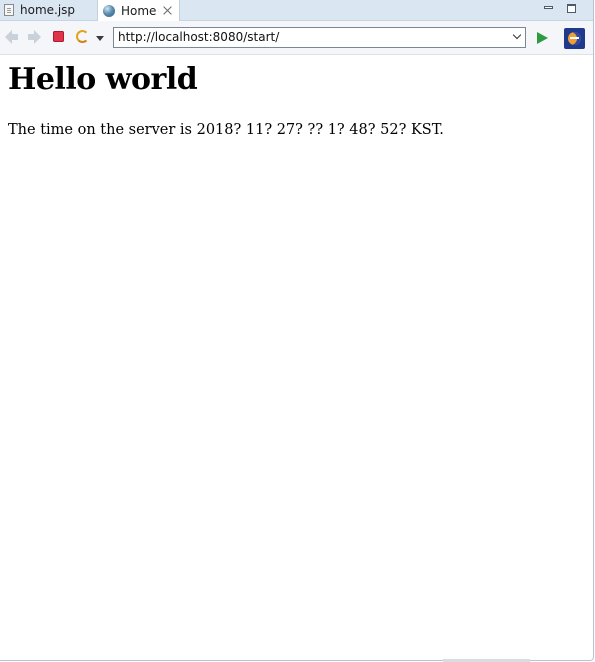 The width and height of the screenshot is (595, 662). I want to click on tab-strip: home.jsp Home, so click(296, 10).